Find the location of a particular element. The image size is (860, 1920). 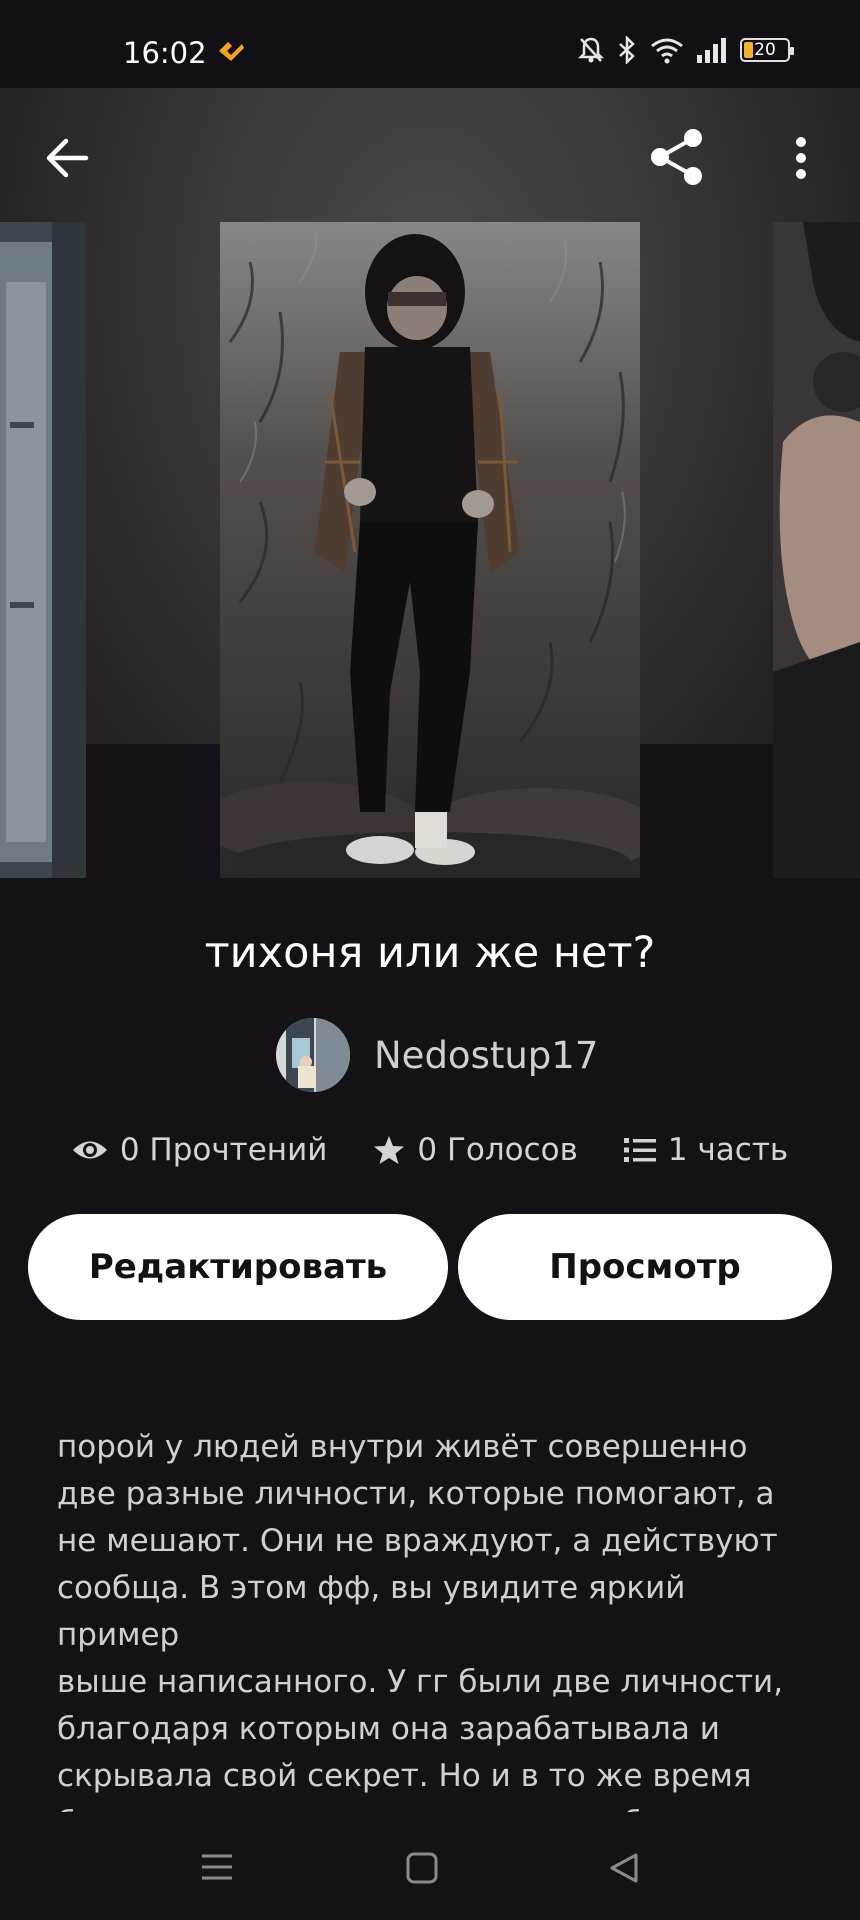

parts-count: 1 часть is located at coordinates (728, 1150).